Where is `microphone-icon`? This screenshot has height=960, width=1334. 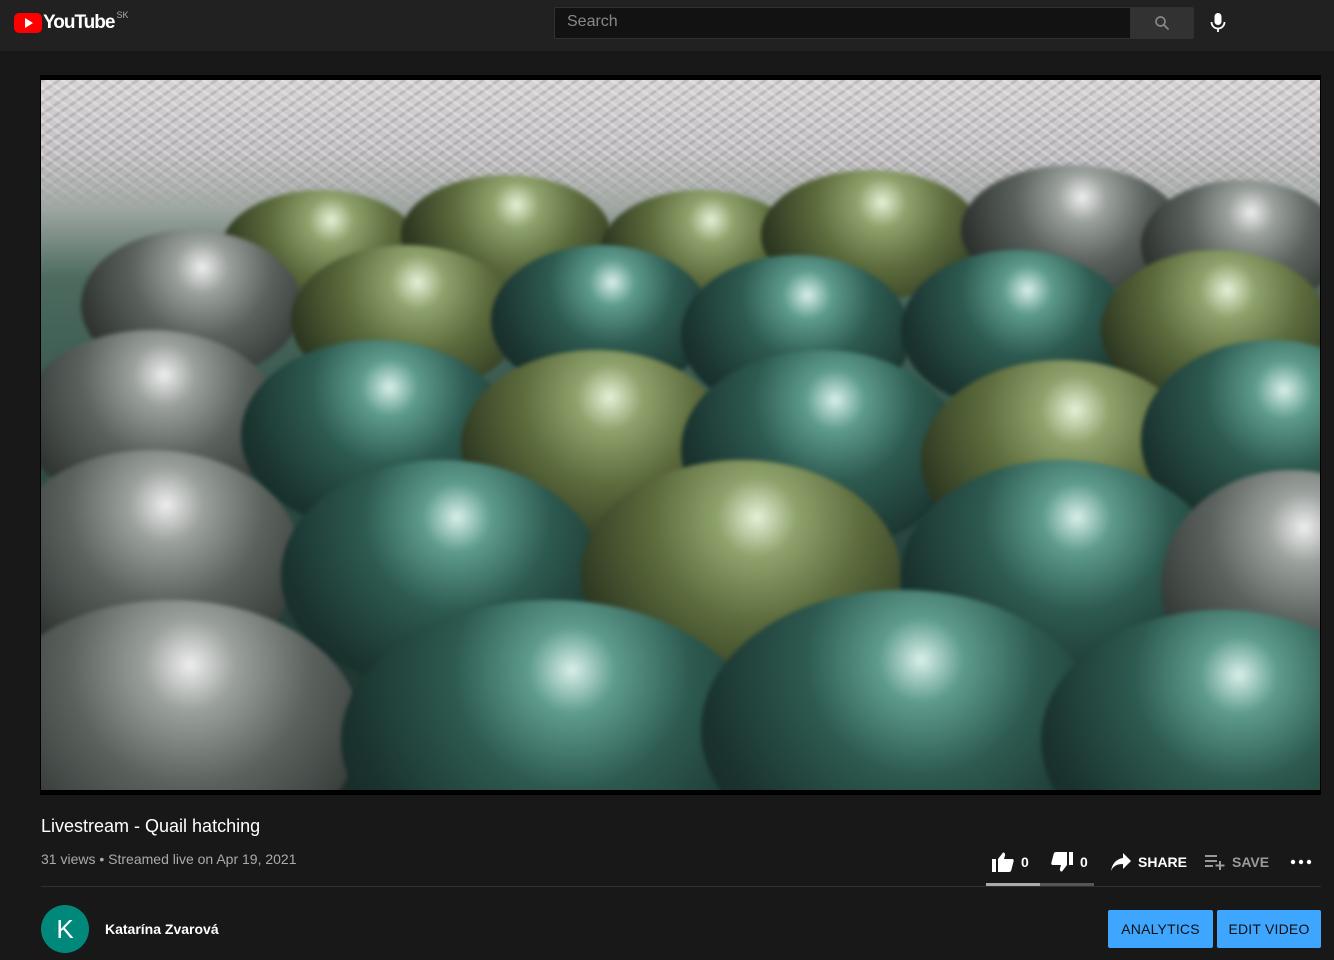 microphone-icon is located at coordinates (1218, 22).